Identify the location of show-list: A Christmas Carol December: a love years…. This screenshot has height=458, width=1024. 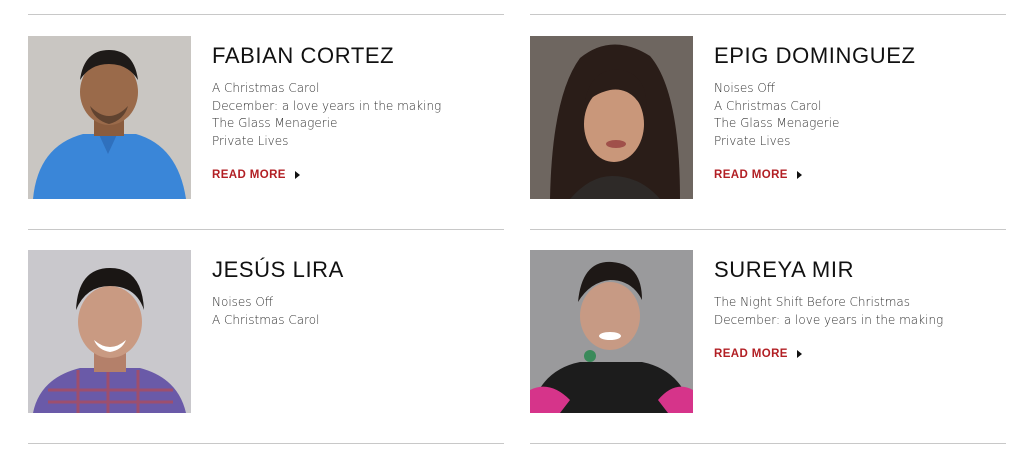
(357, 115).